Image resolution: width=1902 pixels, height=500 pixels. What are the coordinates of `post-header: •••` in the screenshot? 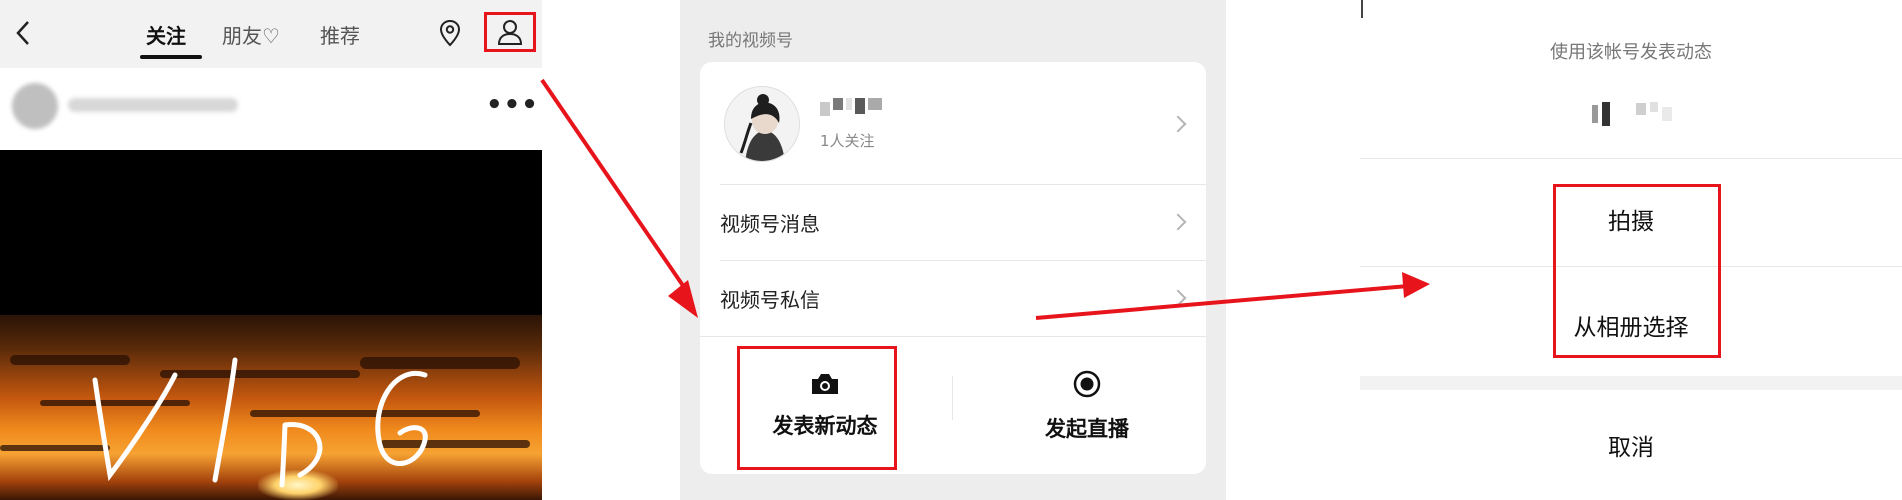 It's located at (271, 109).